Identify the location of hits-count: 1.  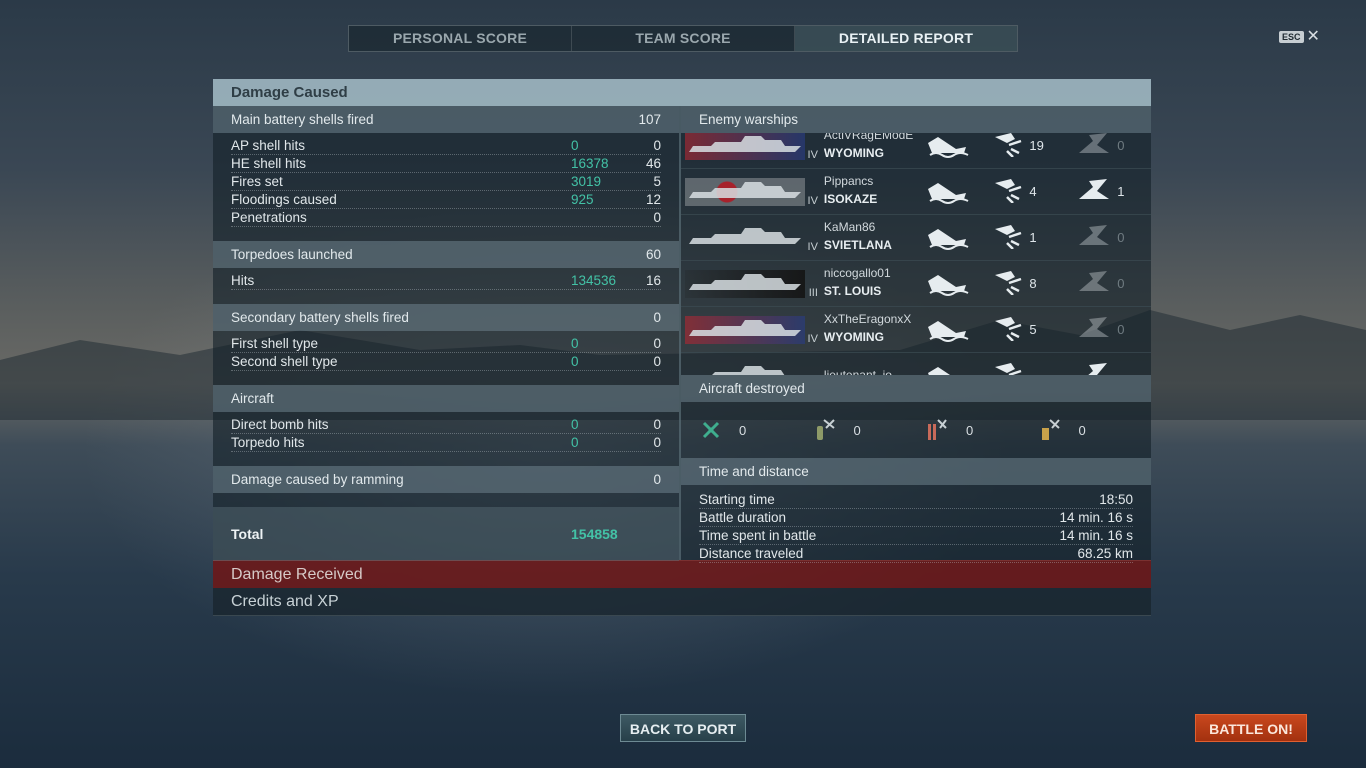
(1033, 237).